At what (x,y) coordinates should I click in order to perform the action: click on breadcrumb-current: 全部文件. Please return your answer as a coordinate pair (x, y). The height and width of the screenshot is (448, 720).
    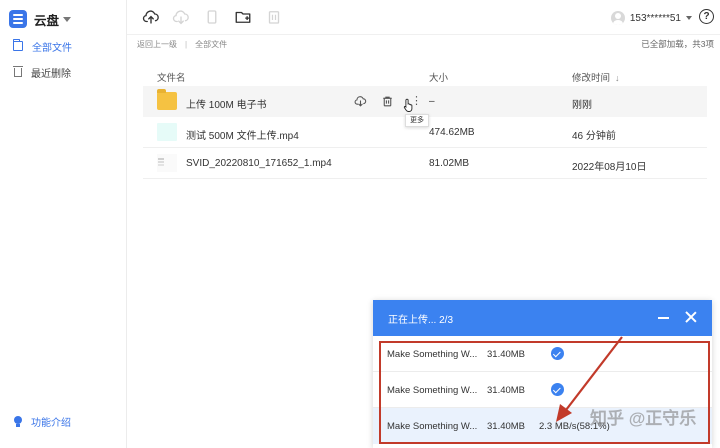
    Looking at the image, I should click on (211, 44).